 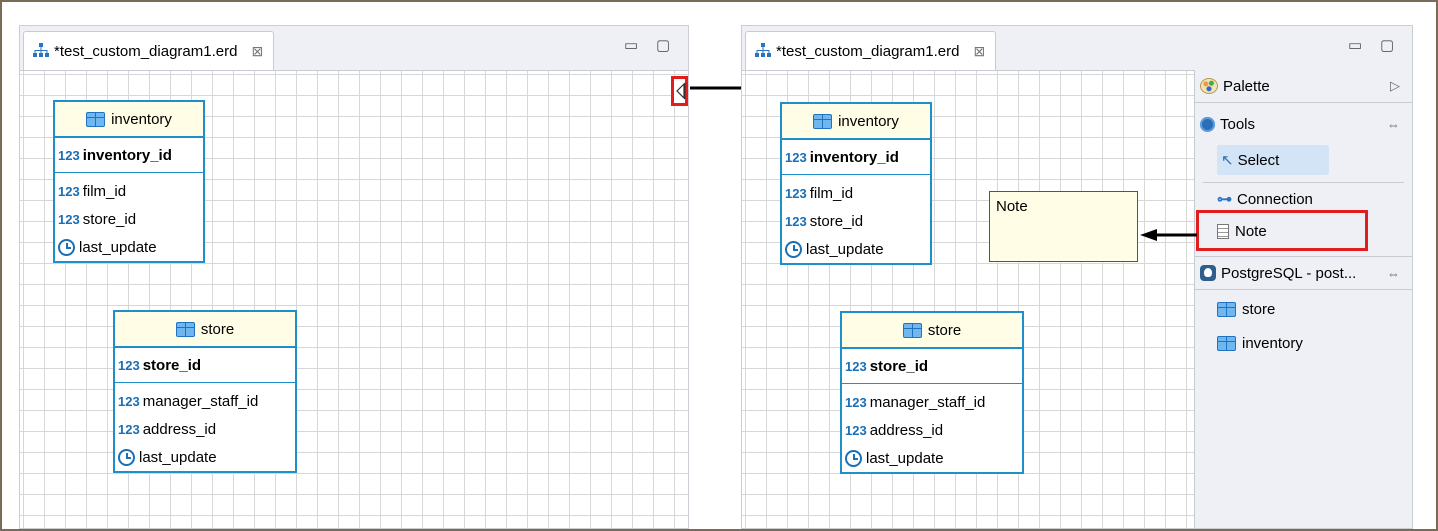 I want to click on show-palette-button, so click(x=679, y=91).